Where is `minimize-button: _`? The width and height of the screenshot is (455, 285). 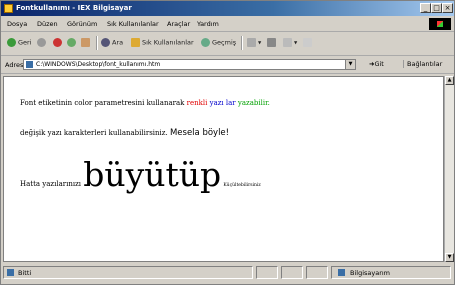 minimize-button: _ is located at coordinates (425, 8).